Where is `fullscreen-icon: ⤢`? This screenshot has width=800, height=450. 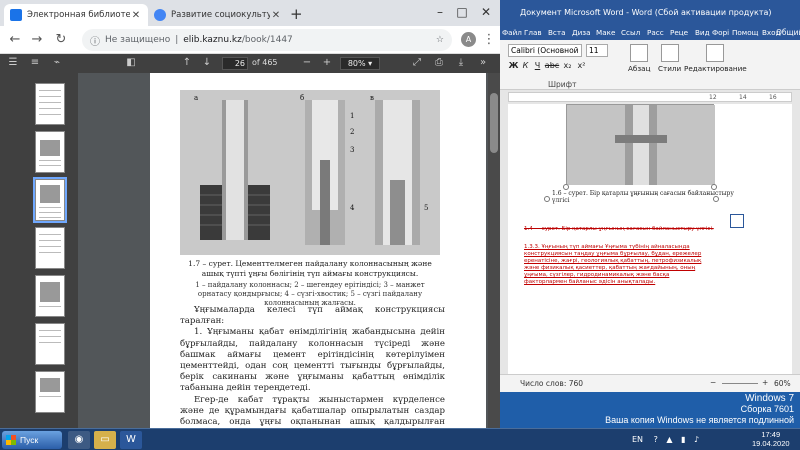 fullscreen-icon: ⤢ is located at coordinates (417, 63).